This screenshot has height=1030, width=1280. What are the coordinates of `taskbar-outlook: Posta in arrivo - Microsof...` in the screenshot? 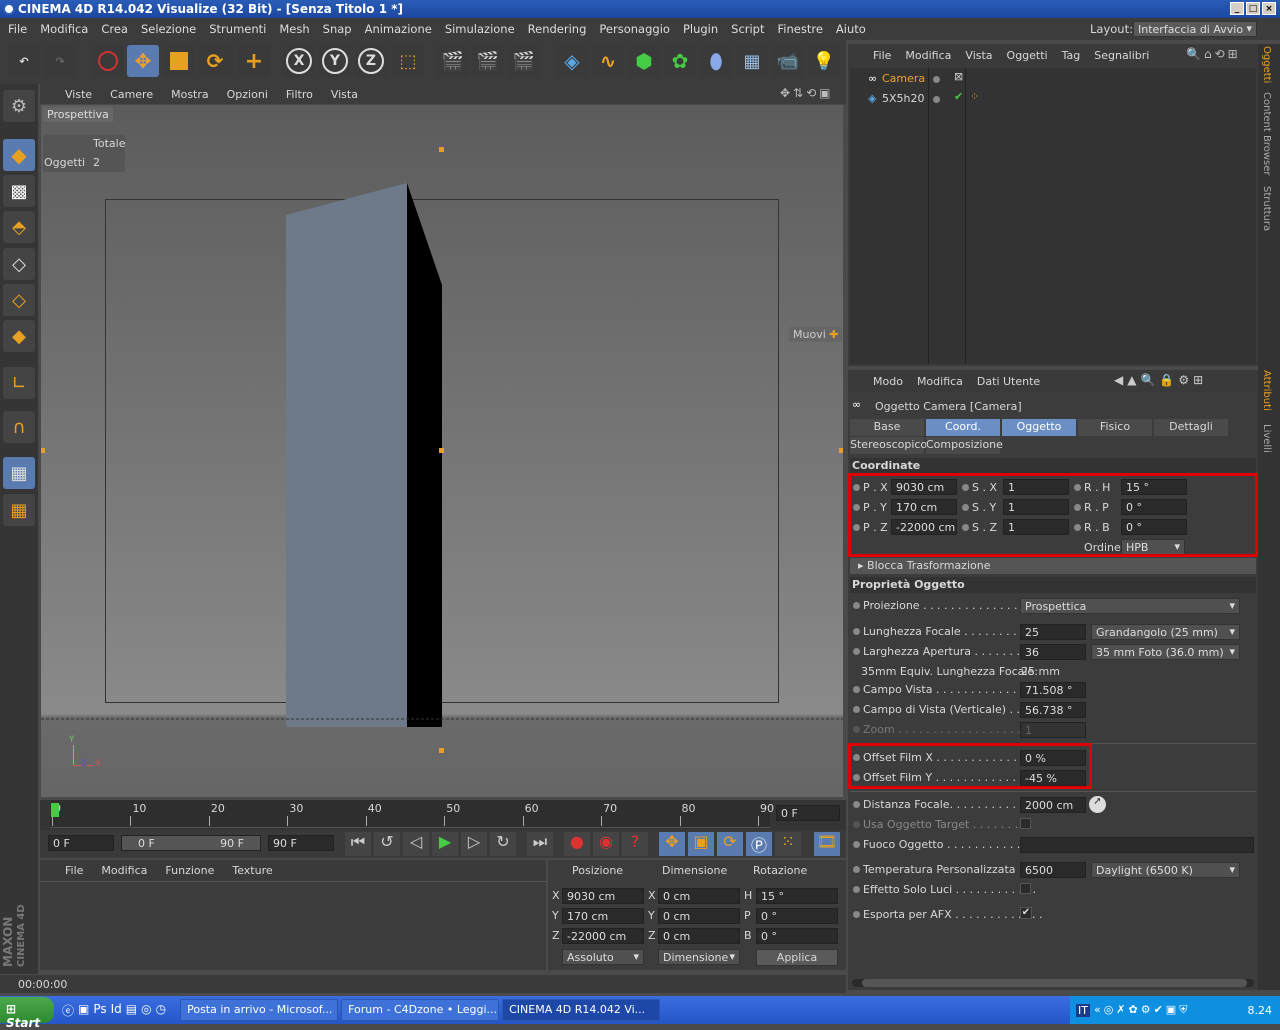 It's located at (259, 1010).